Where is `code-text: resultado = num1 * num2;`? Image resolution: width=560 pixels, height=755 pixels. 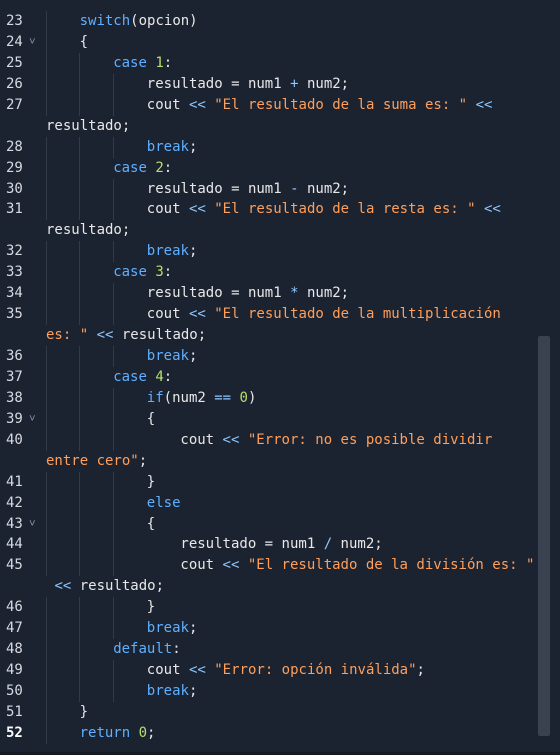
code-text: resultado = num1 * num2; is located at coordinates (291, 293).